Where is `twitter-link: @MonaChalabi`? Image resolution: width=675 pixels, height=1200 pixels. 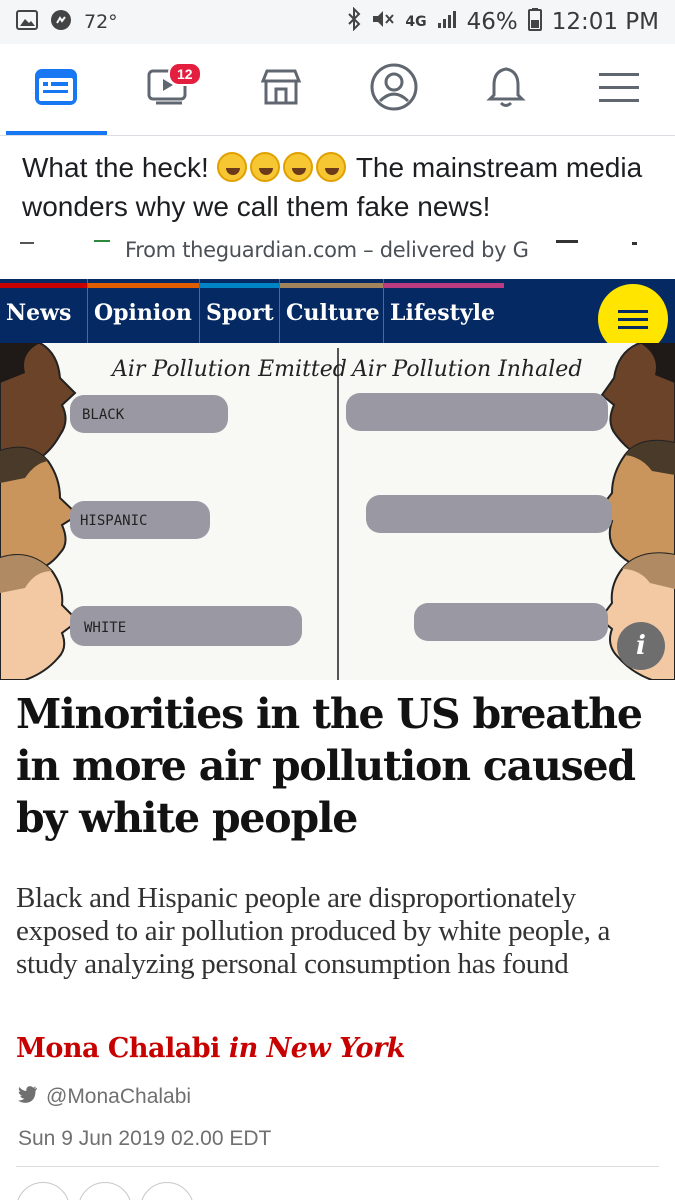
twitter-link: @MonaChalabi is located at coordinates (104, 1097).